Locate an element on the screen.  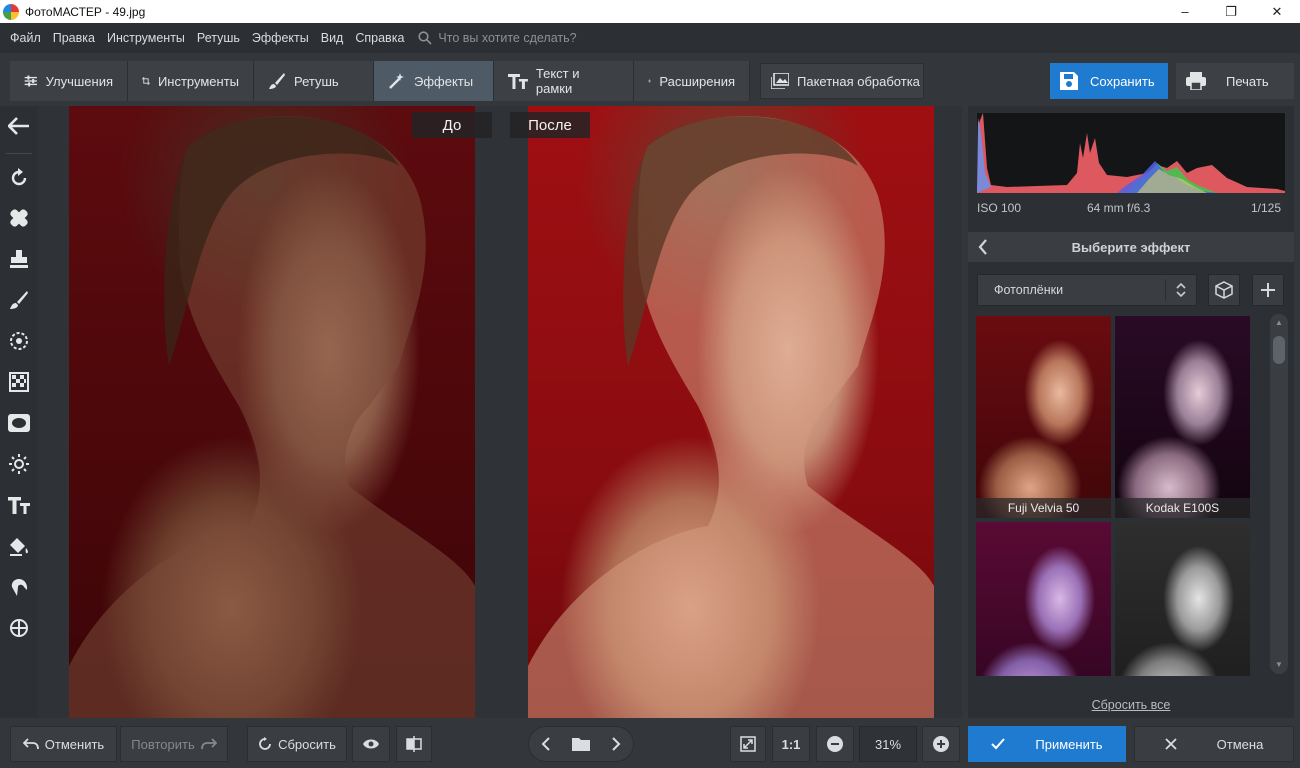
chevron-left-icon is located at coordinates (983, 248).